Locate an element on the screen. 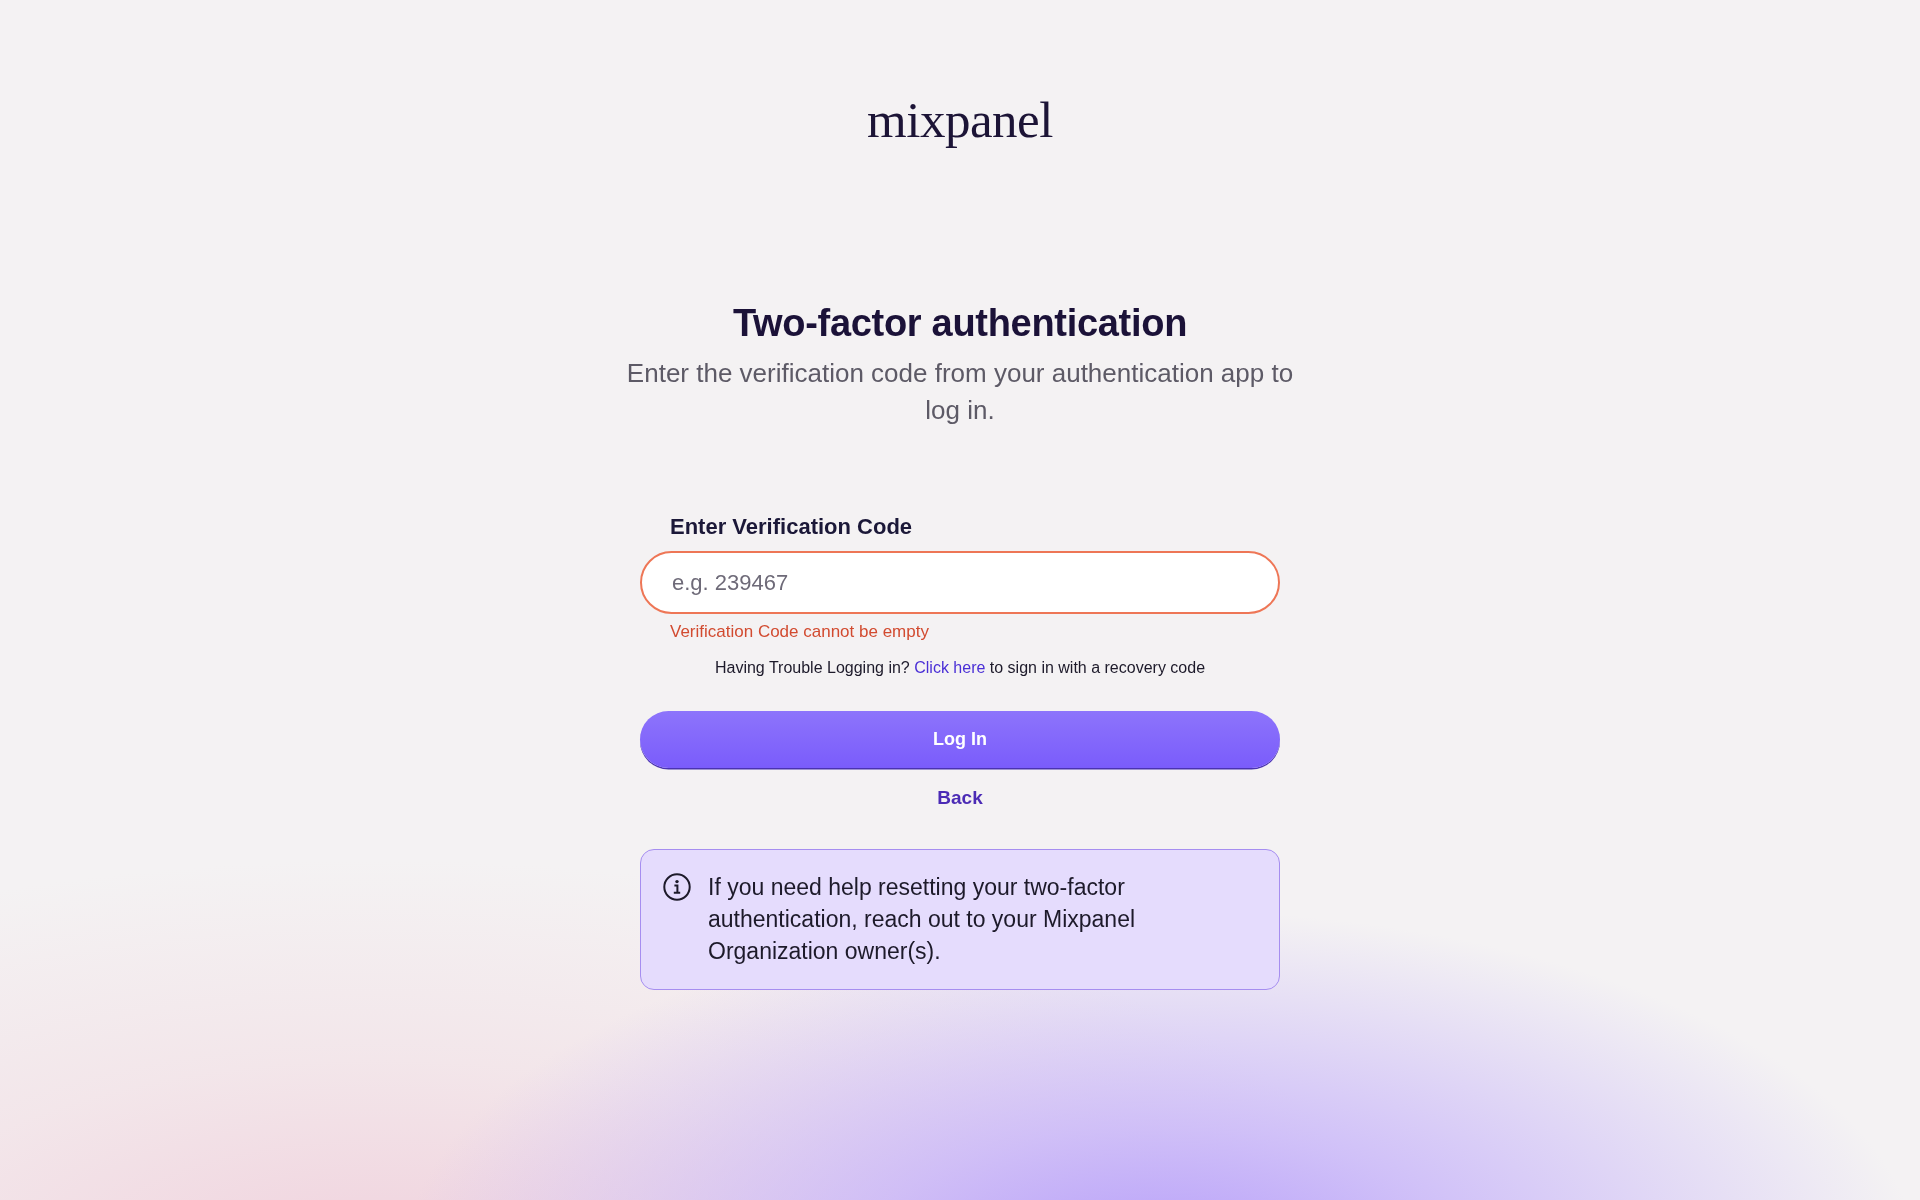 This screenshot has height=1200, width=1920. logo-text: mixpanel is located at coordinates (960, 120).